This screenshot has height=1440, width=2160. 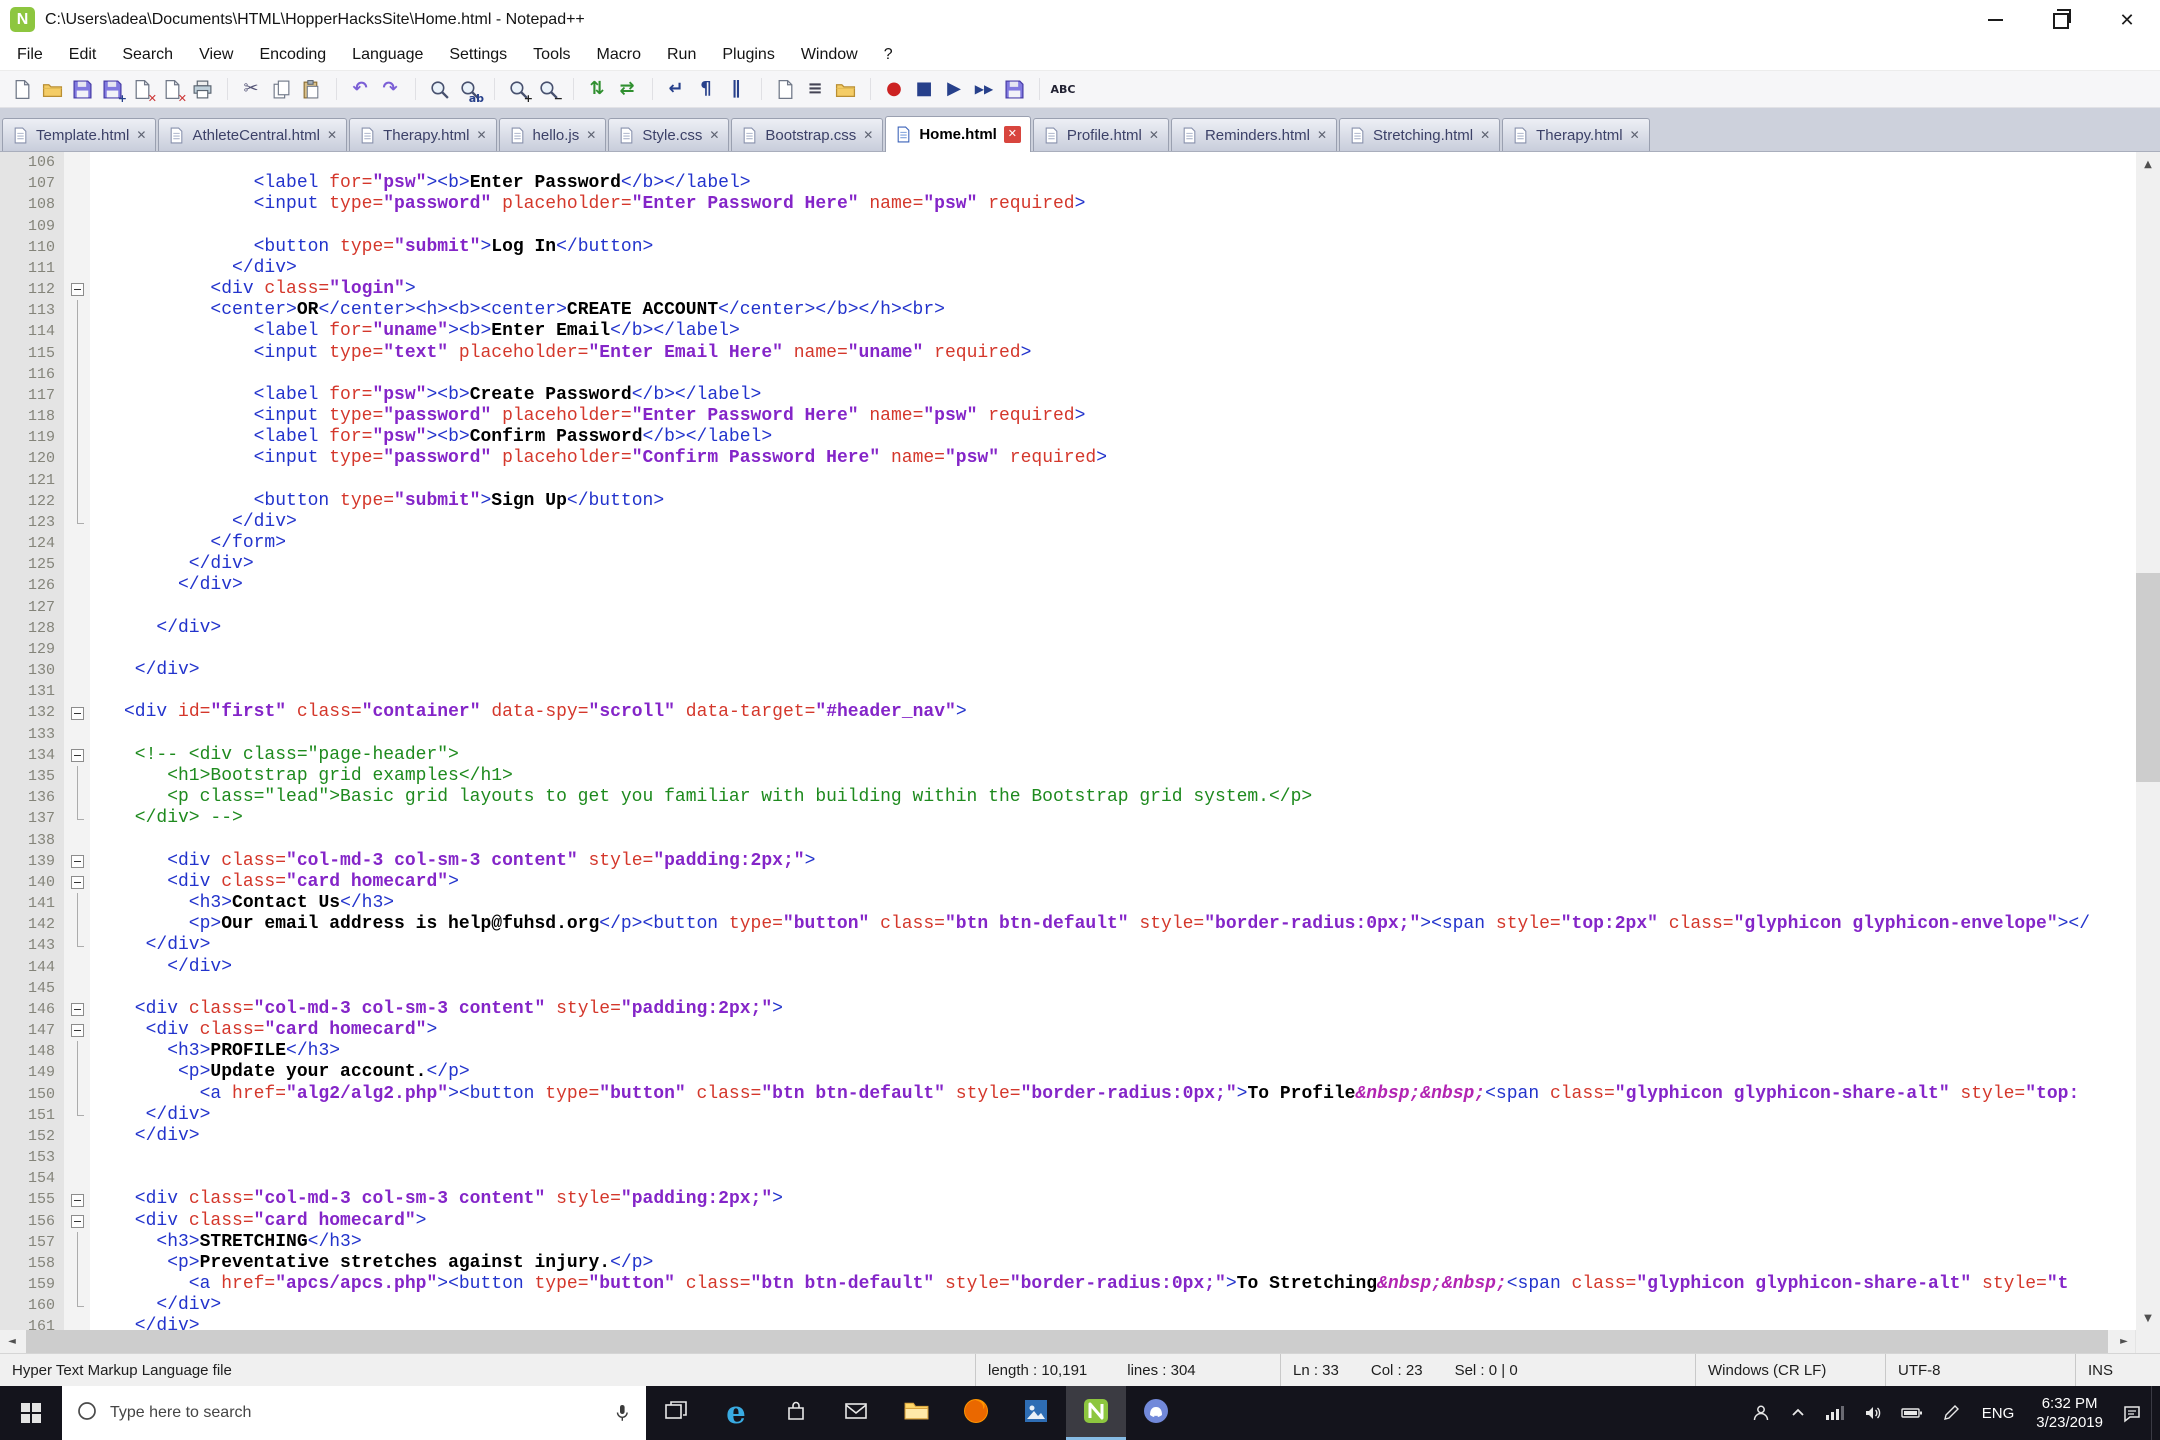 What do you see at coordinates (387, 54) in the screenshot?
I see `menu-item-language: Language` at bounding box center [387, 54].